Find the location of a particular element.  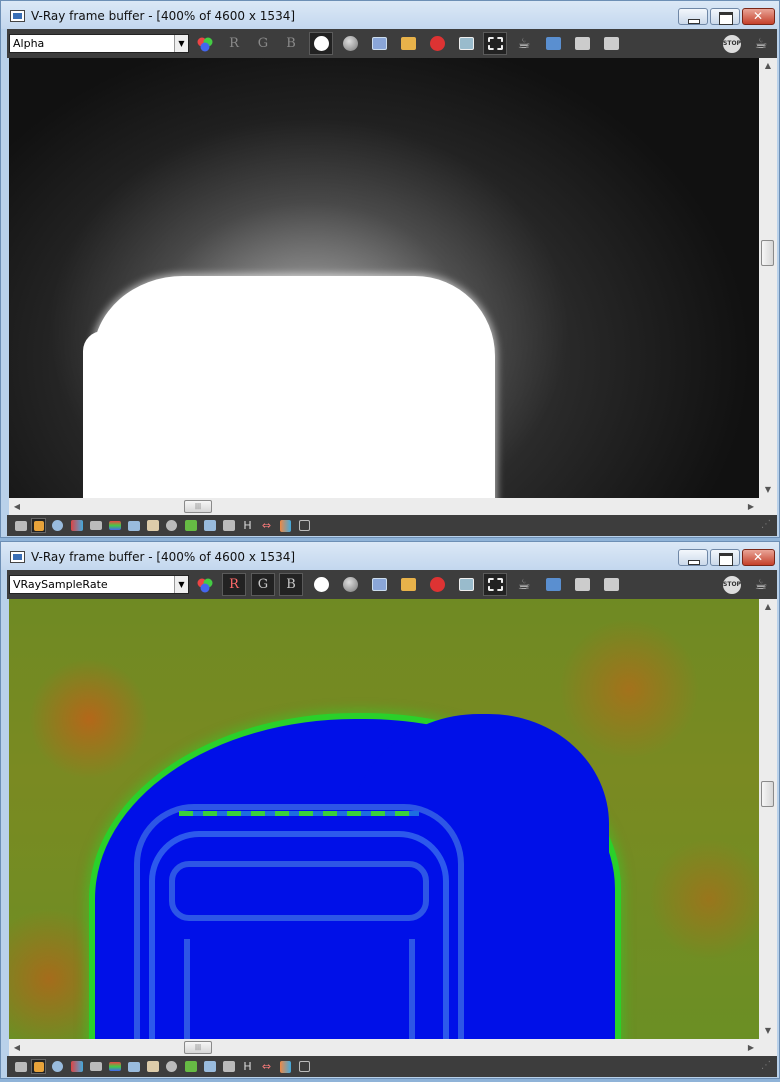

follow-mouse-icon is located at coordinates (466, 584).